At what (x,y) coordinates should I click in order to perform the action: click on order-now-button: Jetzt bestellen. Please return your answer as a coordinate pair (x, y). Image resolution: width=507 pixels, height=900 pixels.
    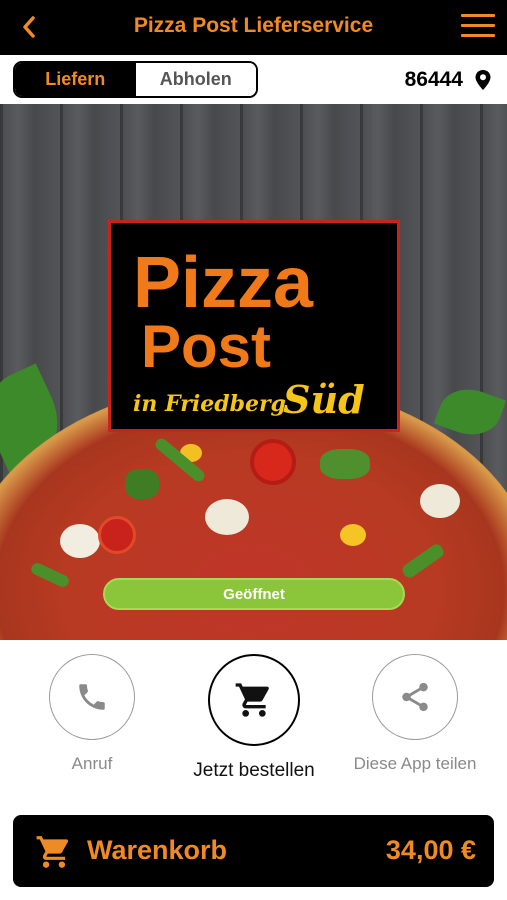
    Looking at the image, I should click on (254, 718).